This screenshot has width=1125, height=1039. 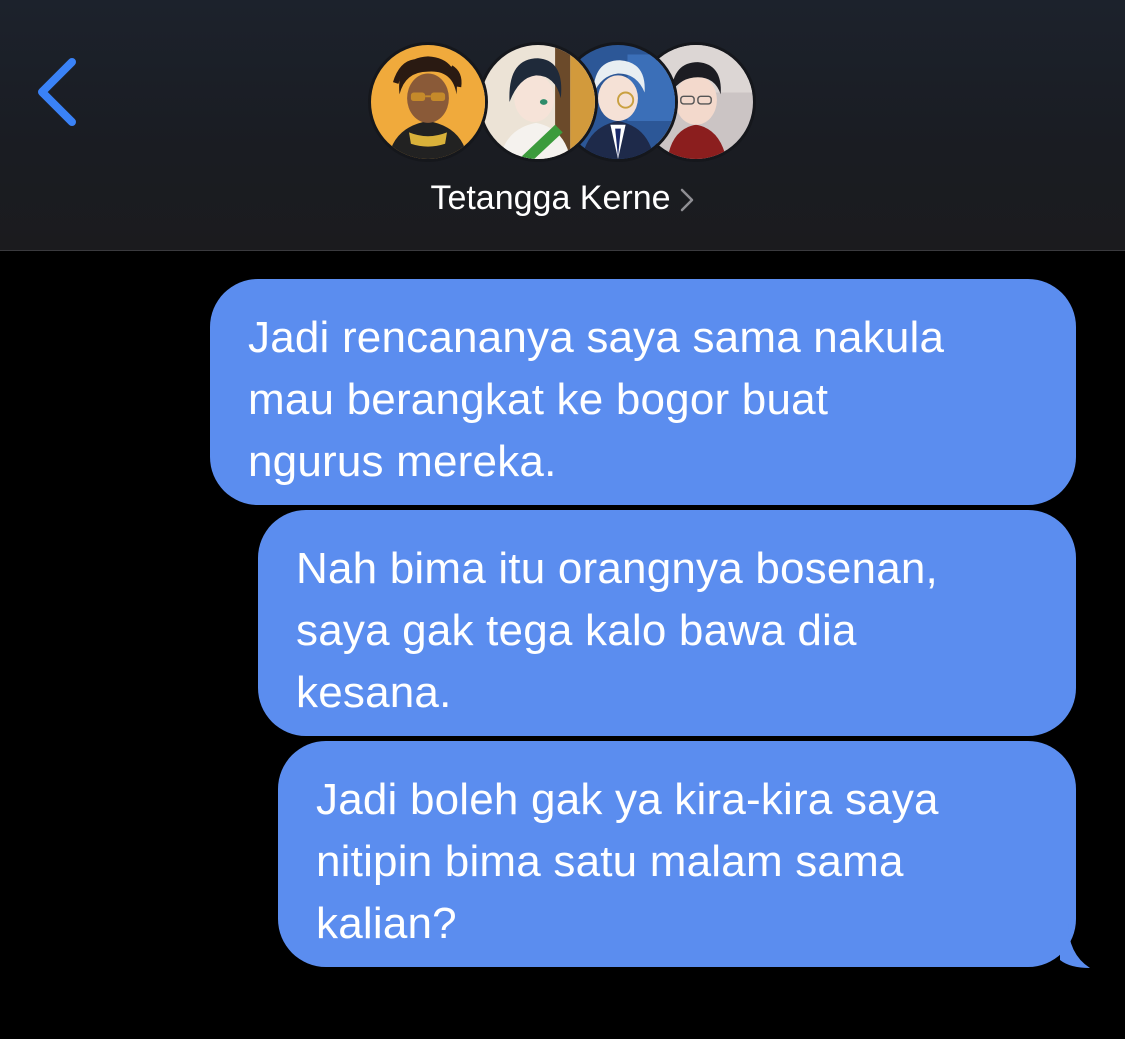 I want to click on group-avatars, so click(x=563, y=103).